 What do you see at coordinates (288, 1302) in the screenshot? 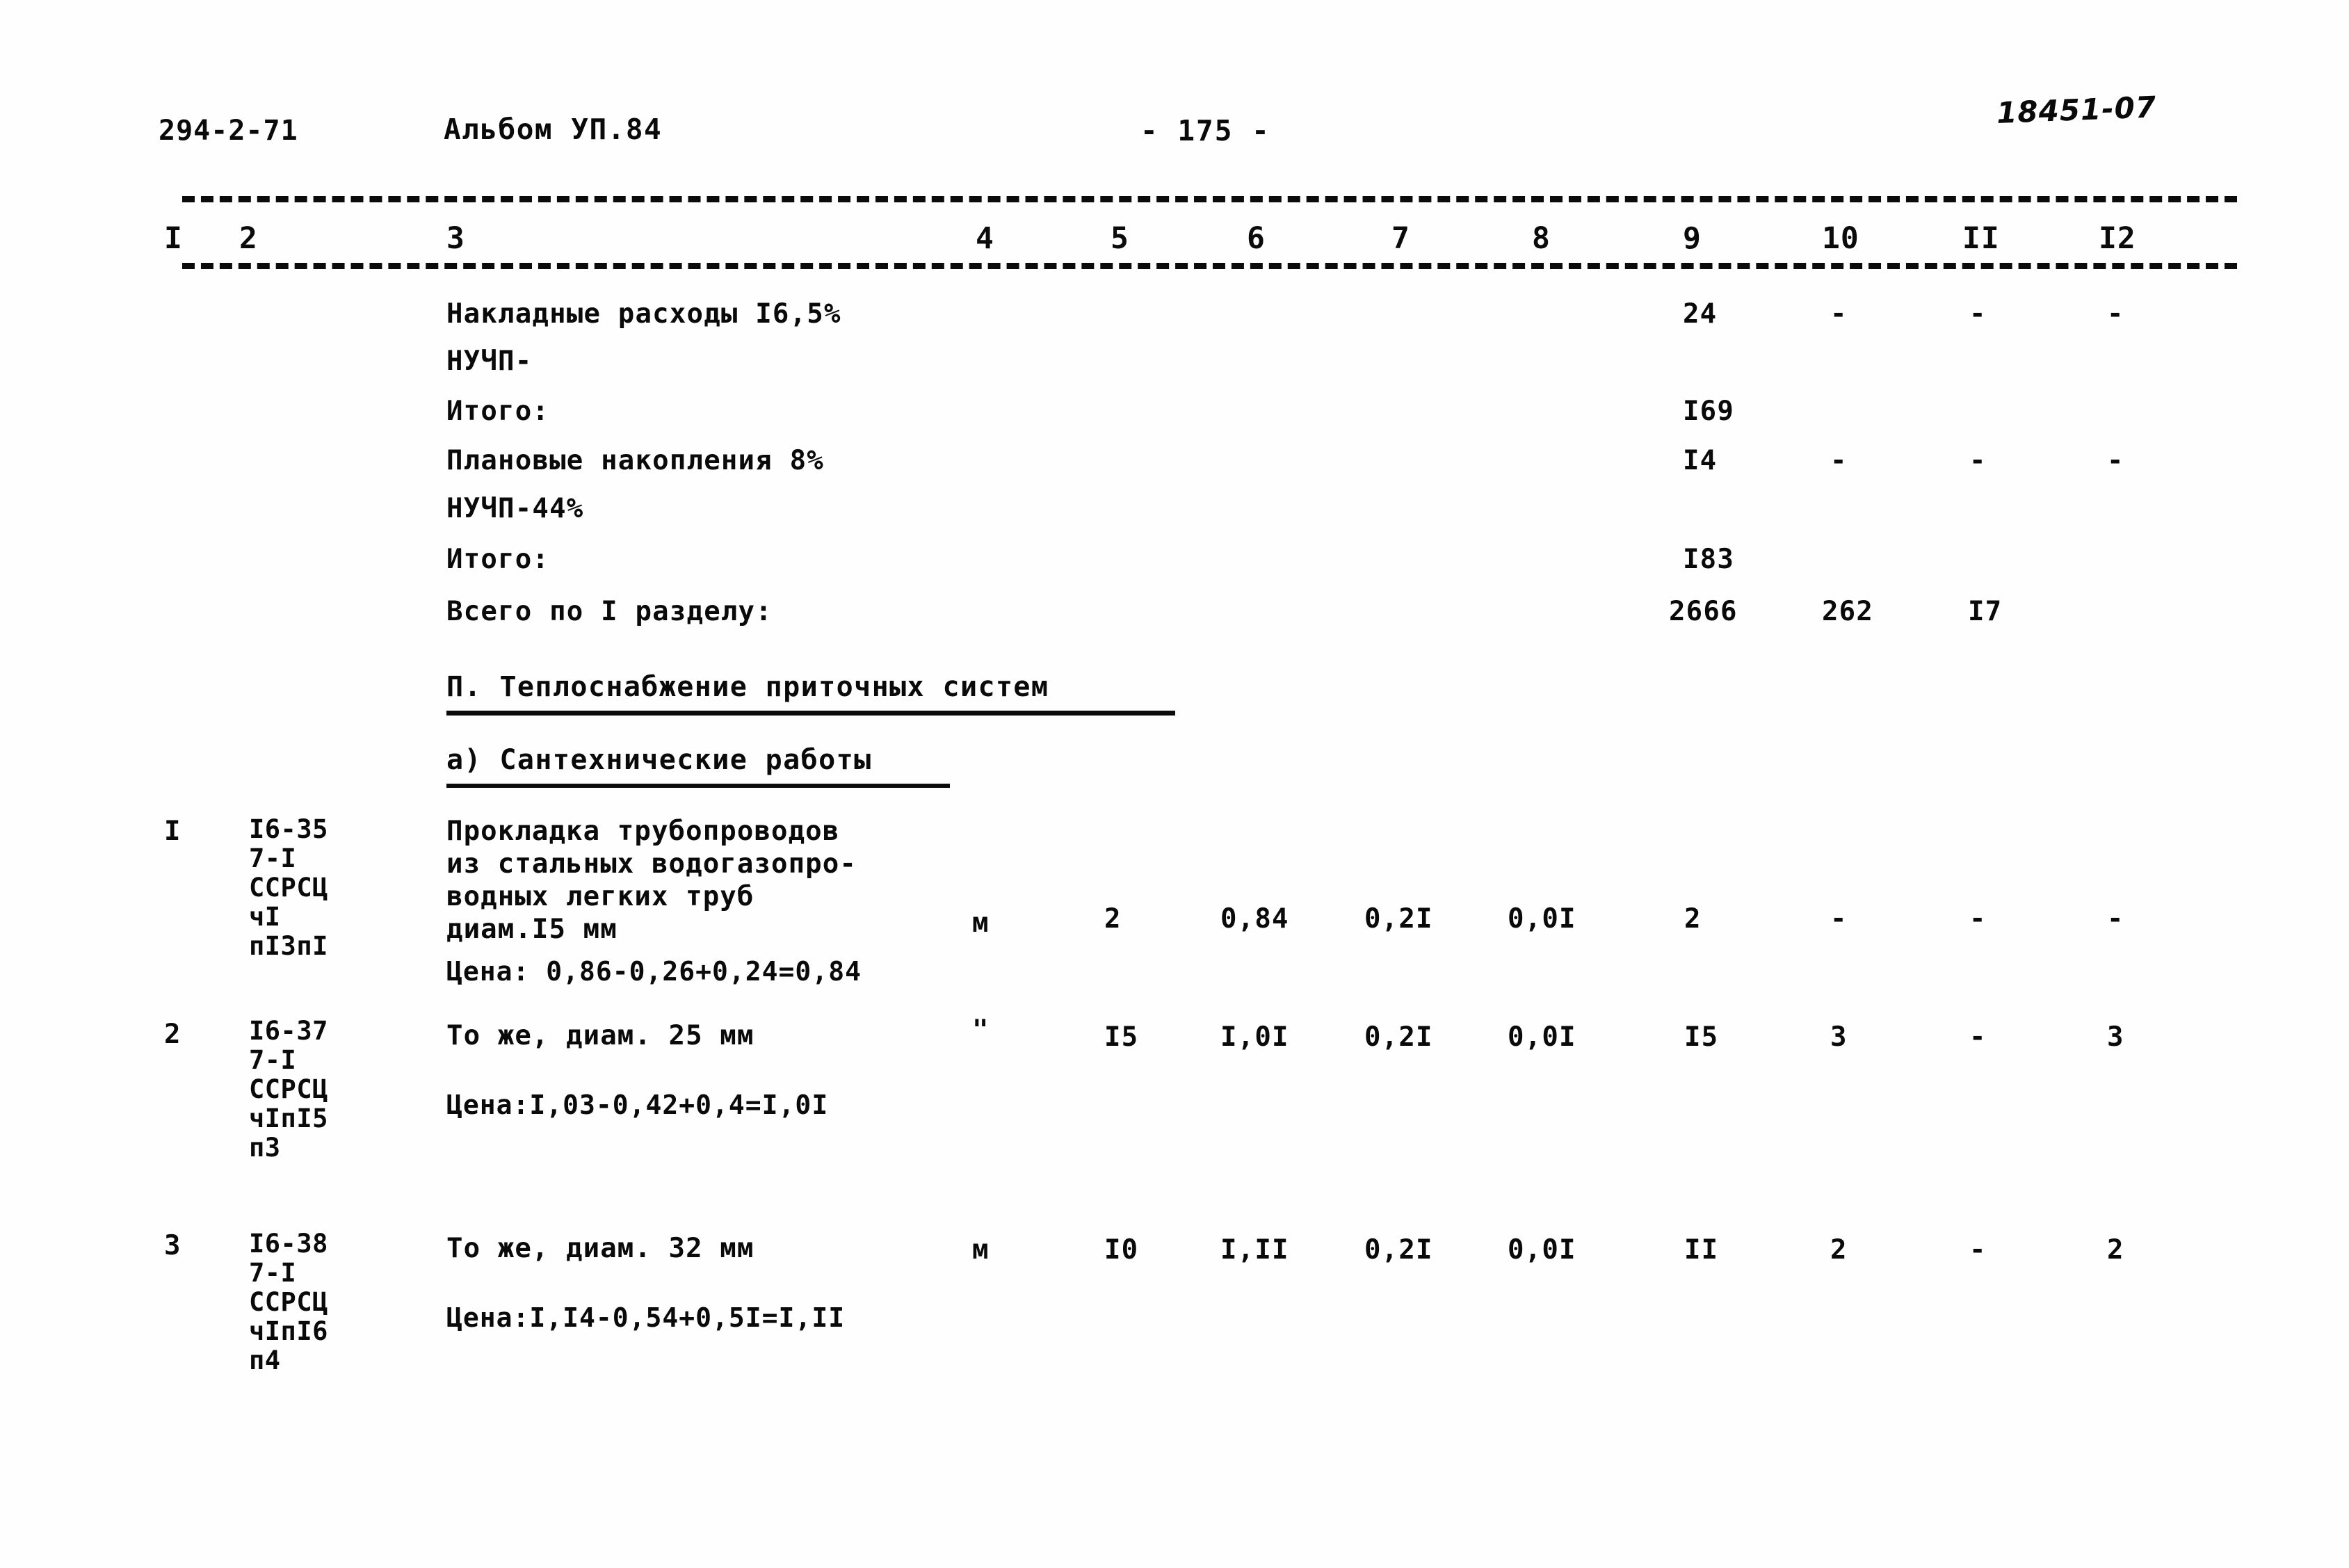
I see `work-row-code: I6-38 7-I ССРСЦ чIпI6 п4` at bounding box center [288, 1302].